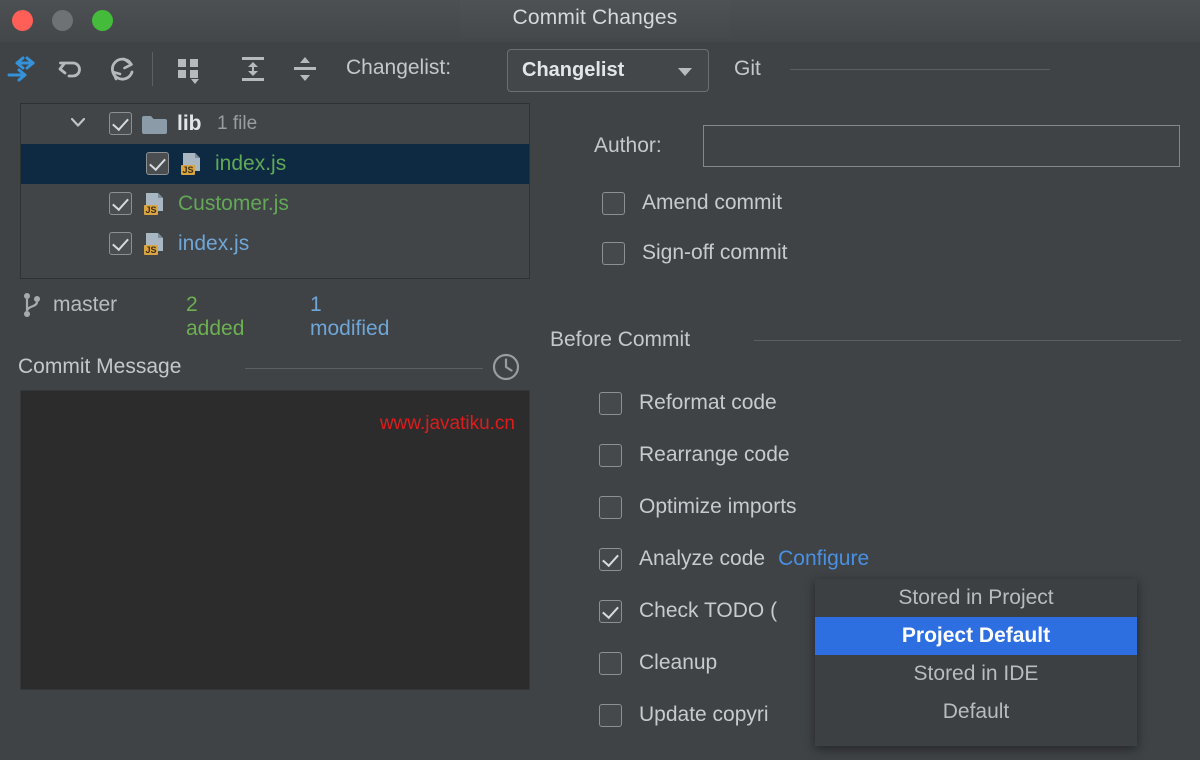 This screenshot has width=1200, height=760. I want to click on table-row: lib 1 file, so click(275, 124).